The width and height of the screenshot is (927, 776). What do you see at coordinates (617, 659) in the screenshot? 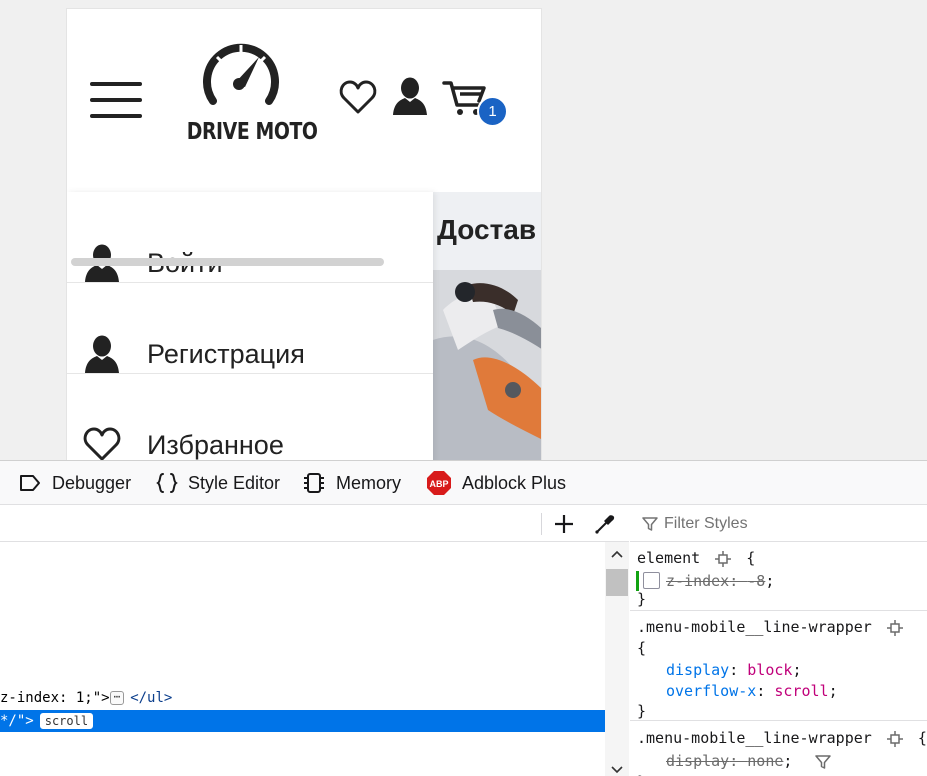
I see `markup-scrollbar` at bounding box center [617, 659].